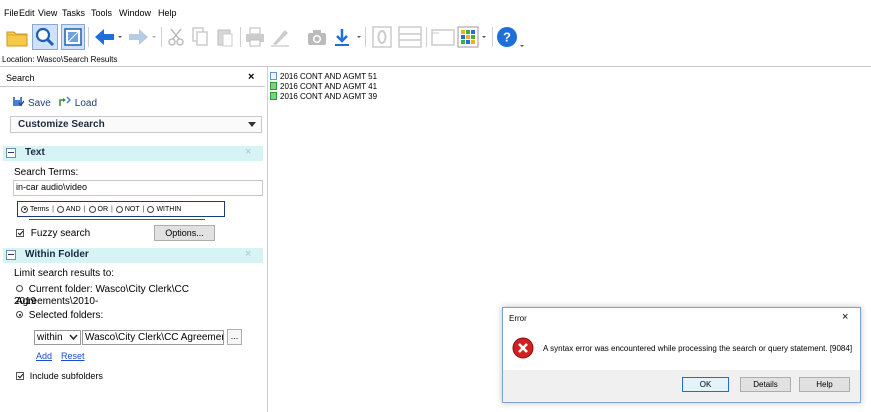  What do you see at coordinates (61, 124) in the screenshot?
I see `customize-search-label: Customize Search` at bounding box center [61, 124].